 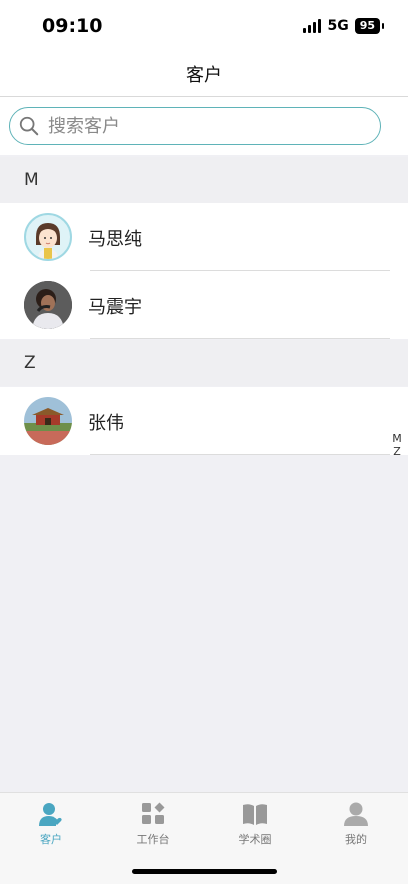 What do you see at coordinates (48, 421) in the screenshot?
I see `landmark-photo-avatar` at bounding box center [48, 421].